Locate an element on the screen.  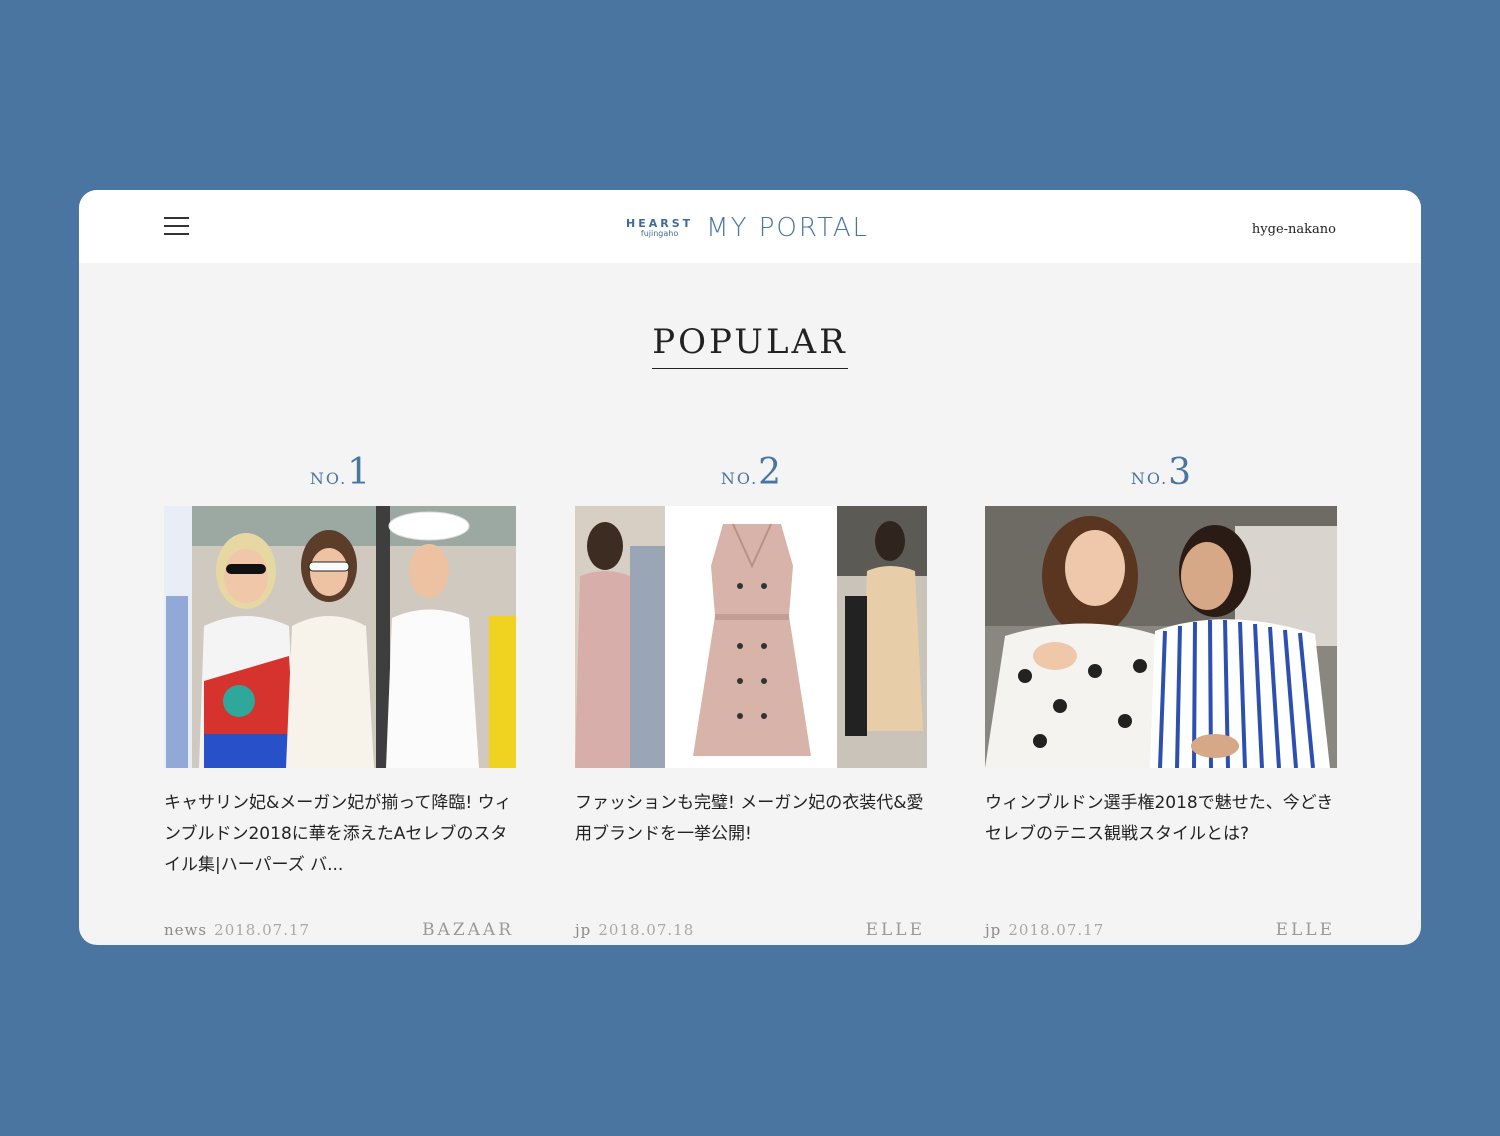
article-meta: news 2018.07.17 BAZAAR is located at coordinates (340, 932).